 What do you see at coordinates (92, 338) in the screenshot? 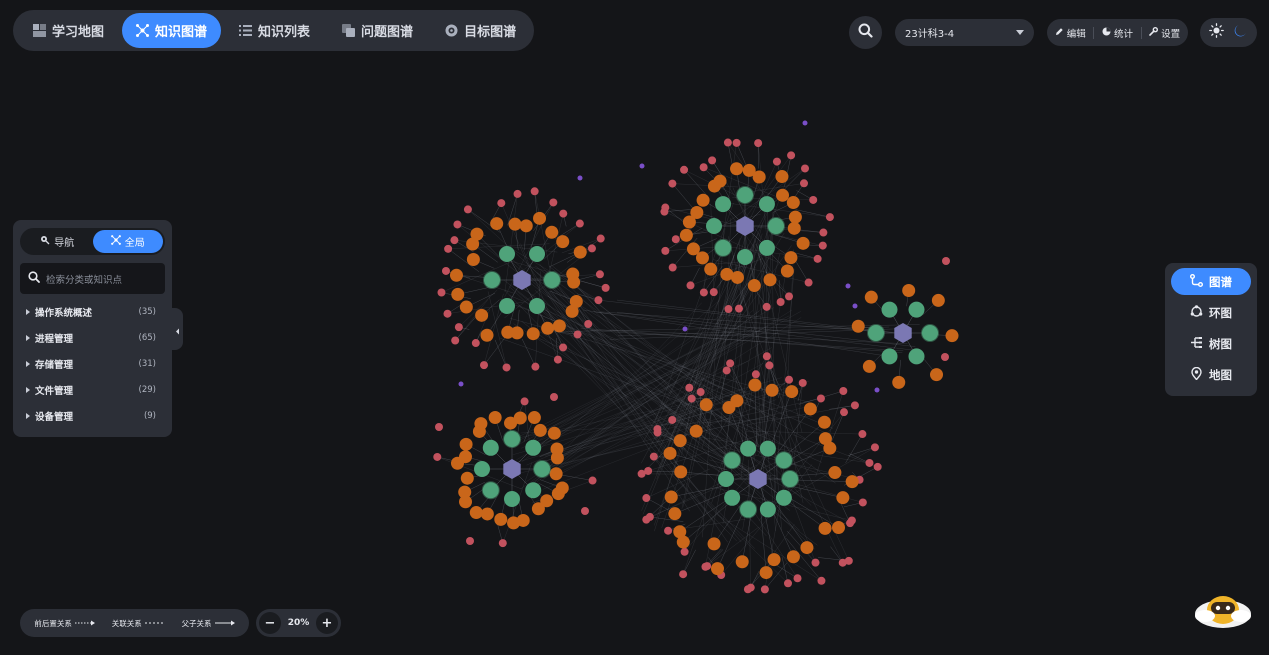
I see `category-item: 进程管理 (65)` at bounding box center [92, 338].